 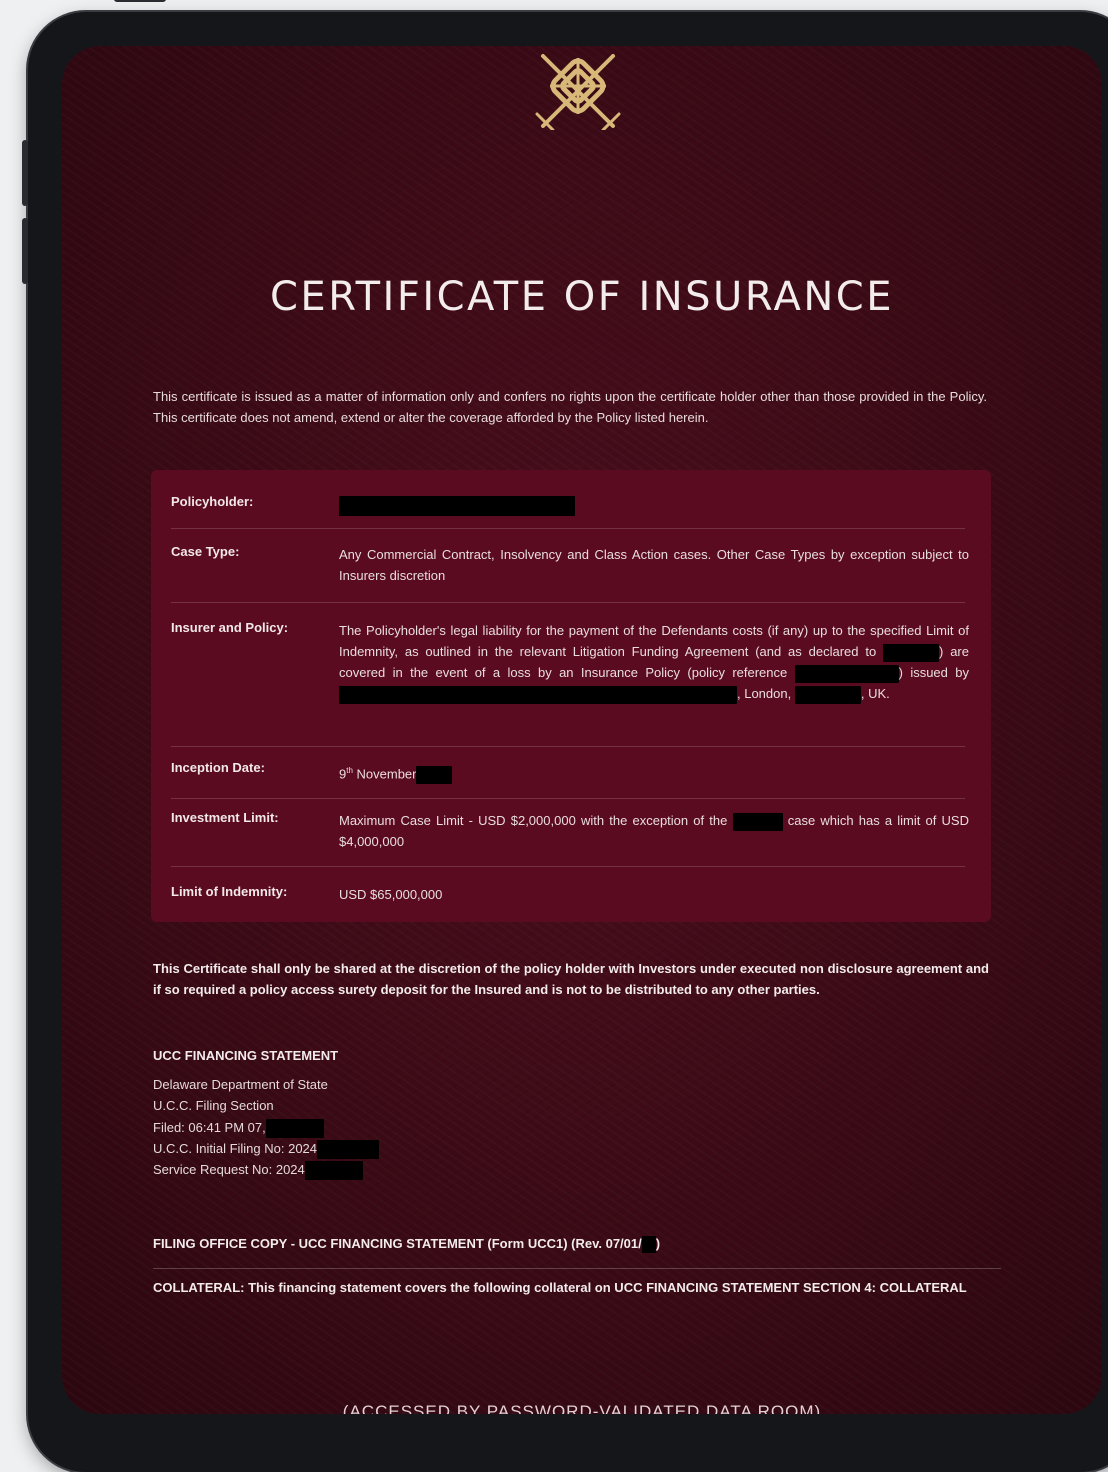 I want to click on tablet-button-top, so click(x=140, y=1).